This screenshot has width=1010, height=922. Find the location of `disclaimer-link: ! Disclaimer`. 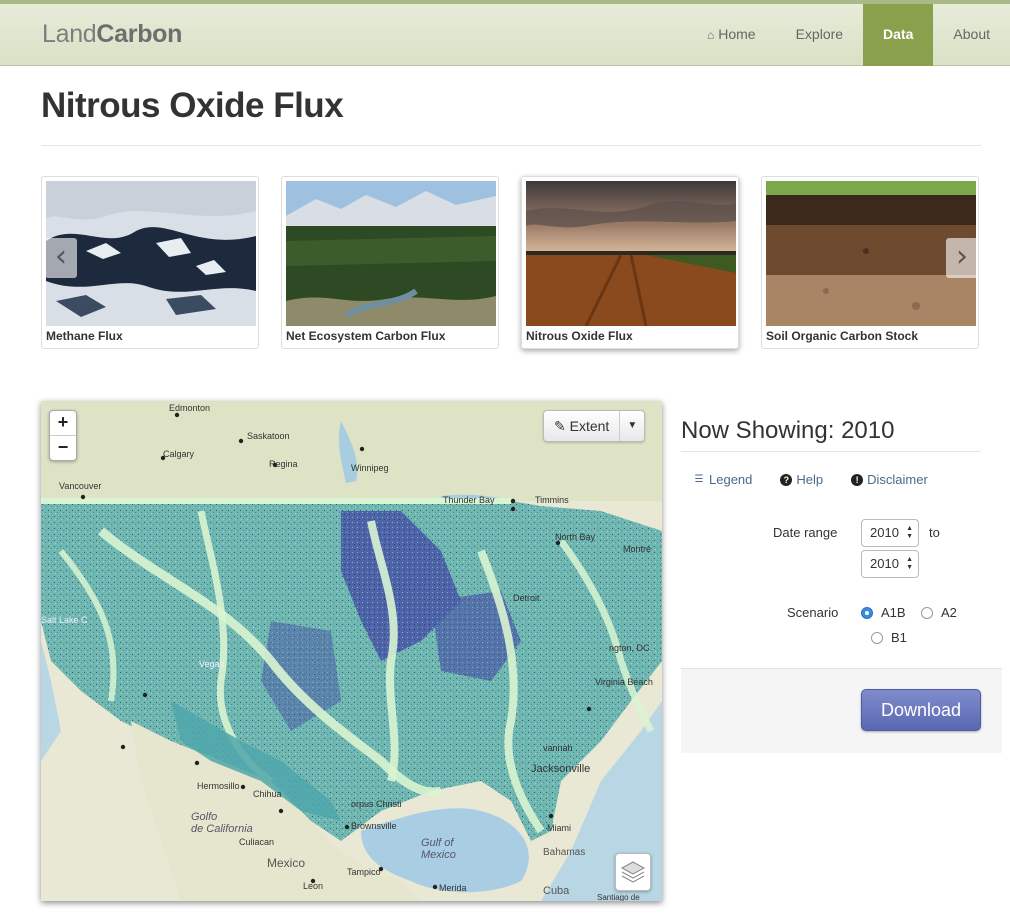

disclaimer-link: ! Disclaimer is located at coordinates (889, 479).